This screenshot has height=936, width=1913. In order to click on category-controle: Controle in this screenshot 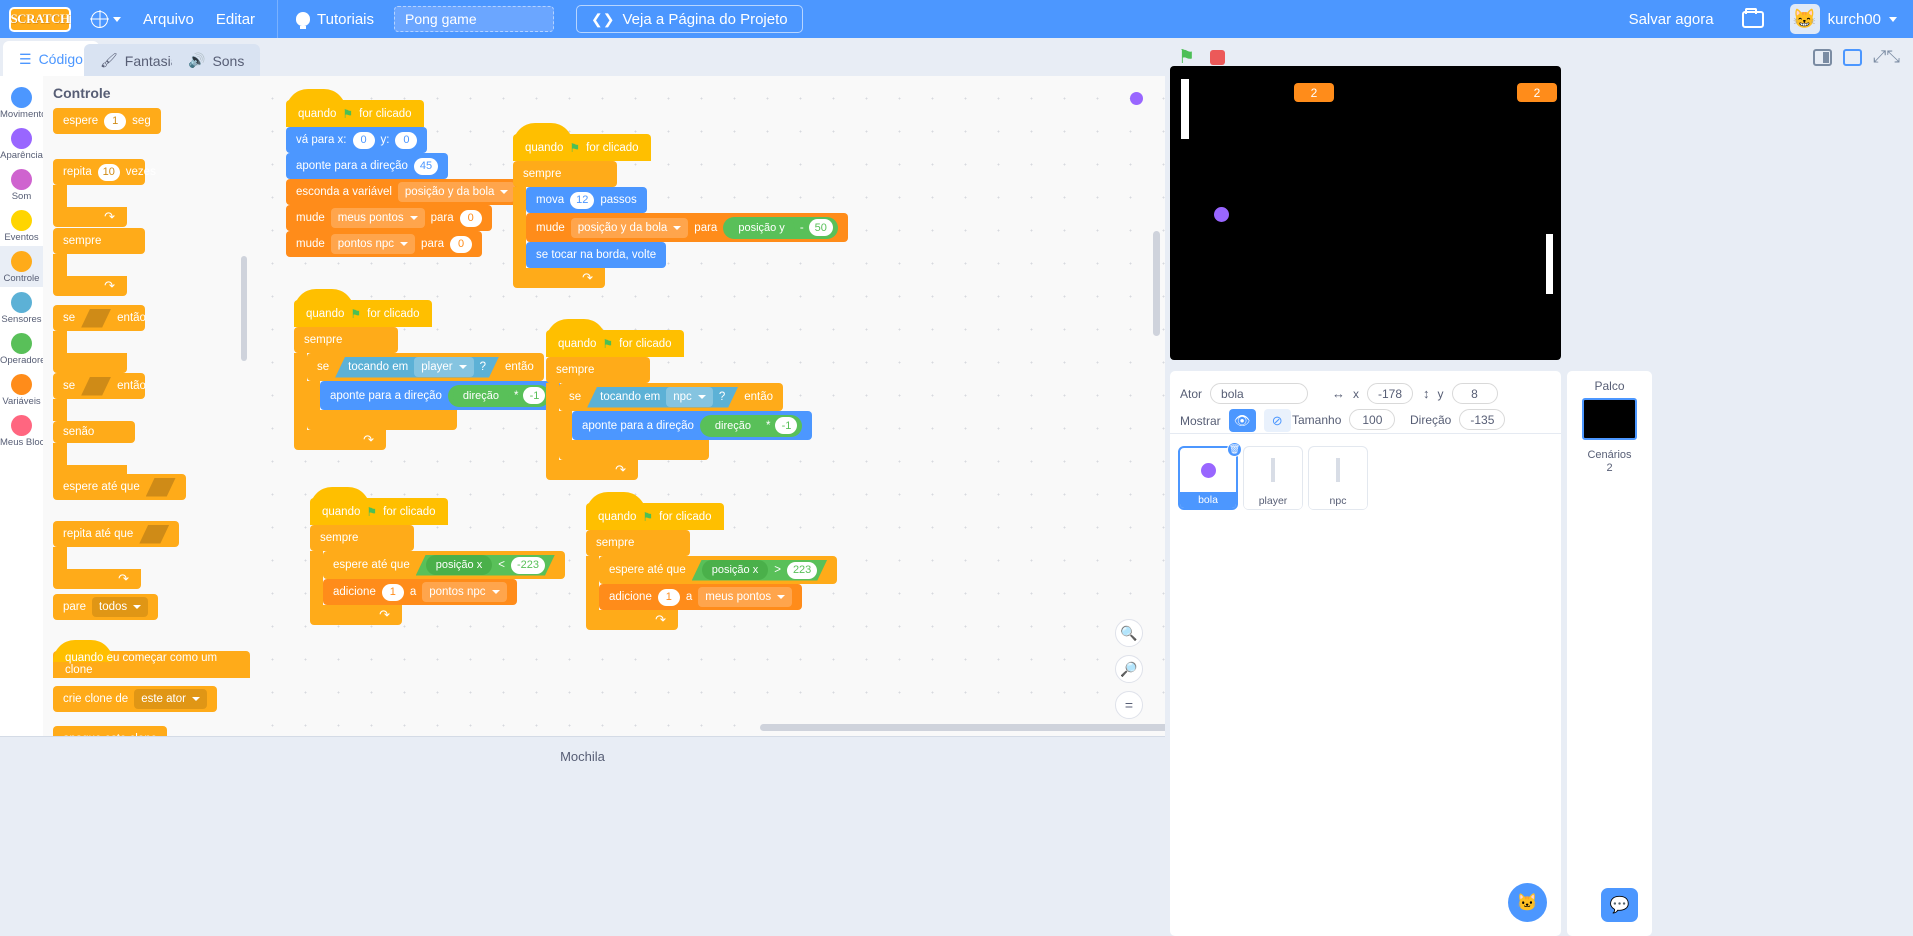, I will do `click(21, 266)`.